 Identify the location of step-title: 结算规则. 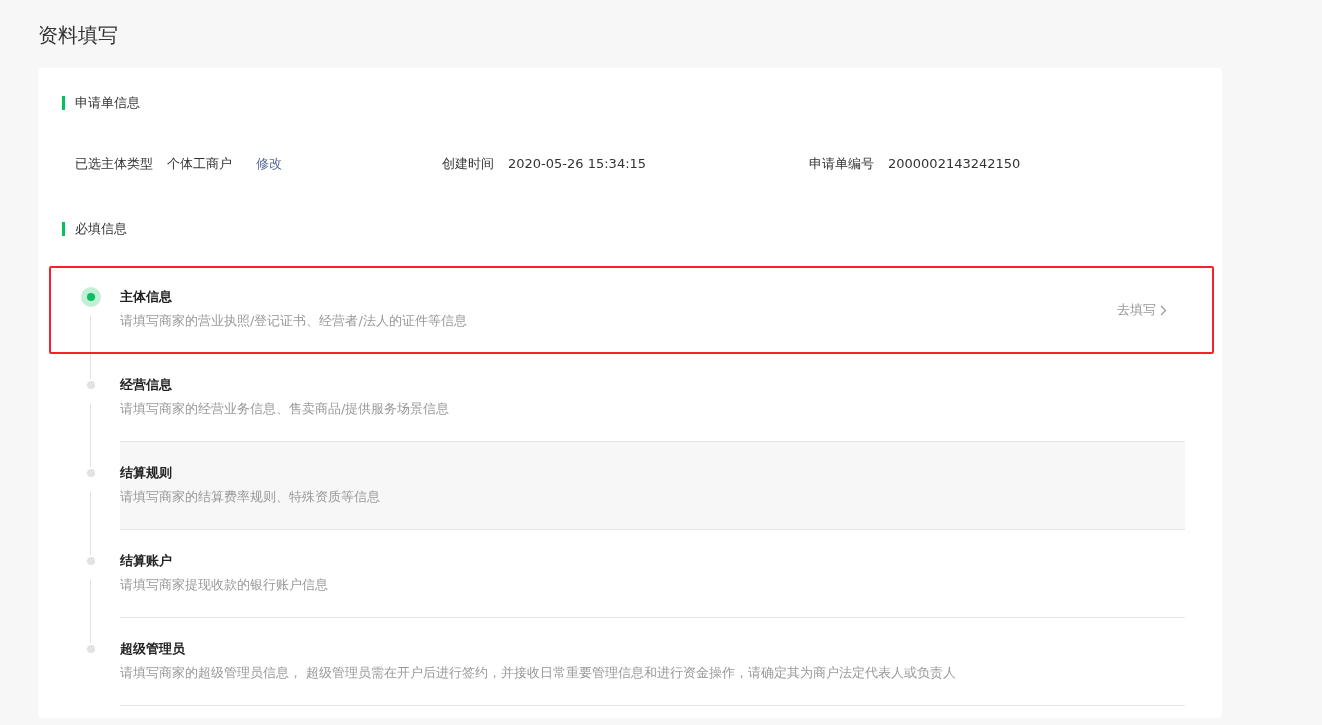
(146, 472).